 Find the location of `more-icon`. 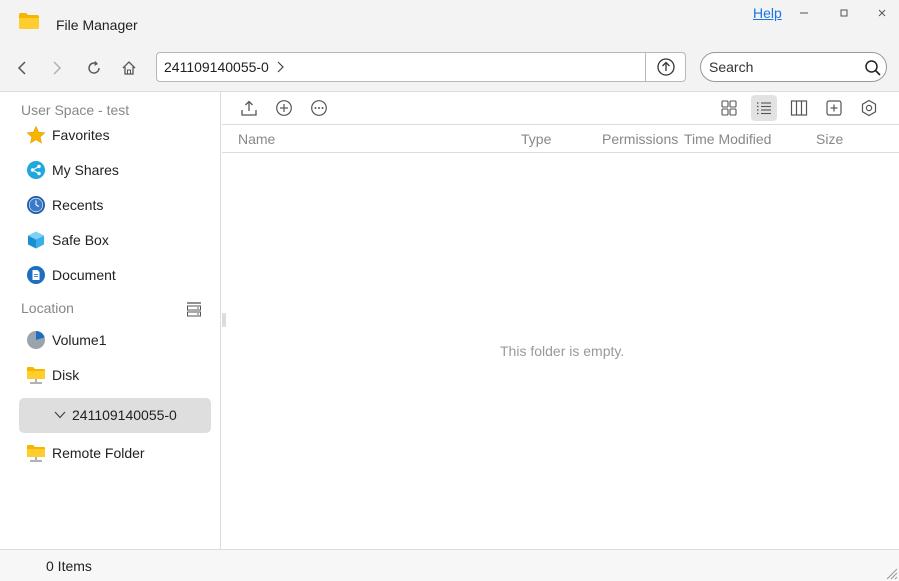

more-icon is located at coordinates (319, 108).